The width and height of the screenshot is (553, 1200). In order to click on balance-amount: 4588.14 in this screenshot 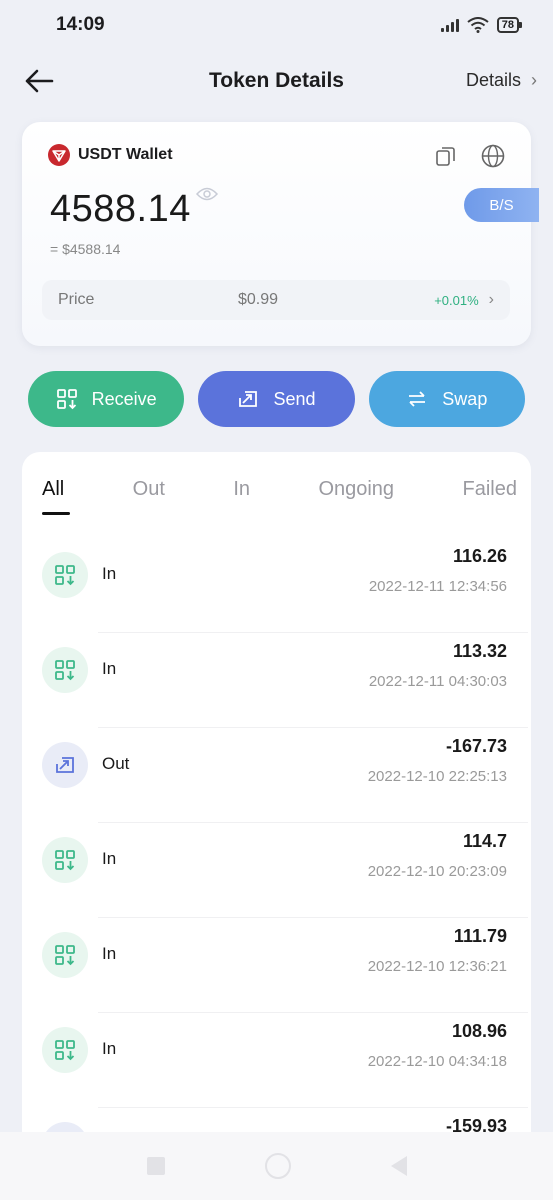, I will do `click(120, 209)`.